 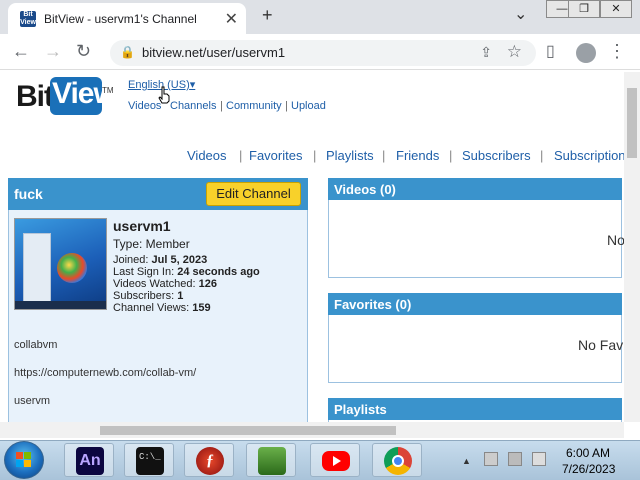 I want to click on channel-username: uservm1, so click(x=142, y=226).